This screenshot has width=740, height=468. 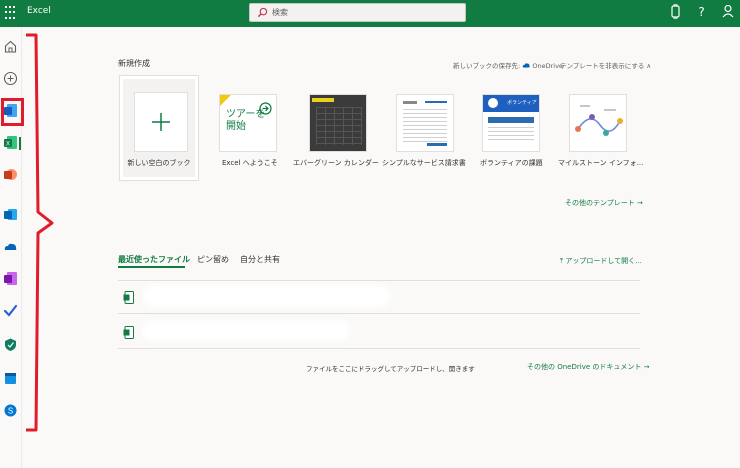 I want to click on save-location: OneDrive, so click(x=547, y=66).